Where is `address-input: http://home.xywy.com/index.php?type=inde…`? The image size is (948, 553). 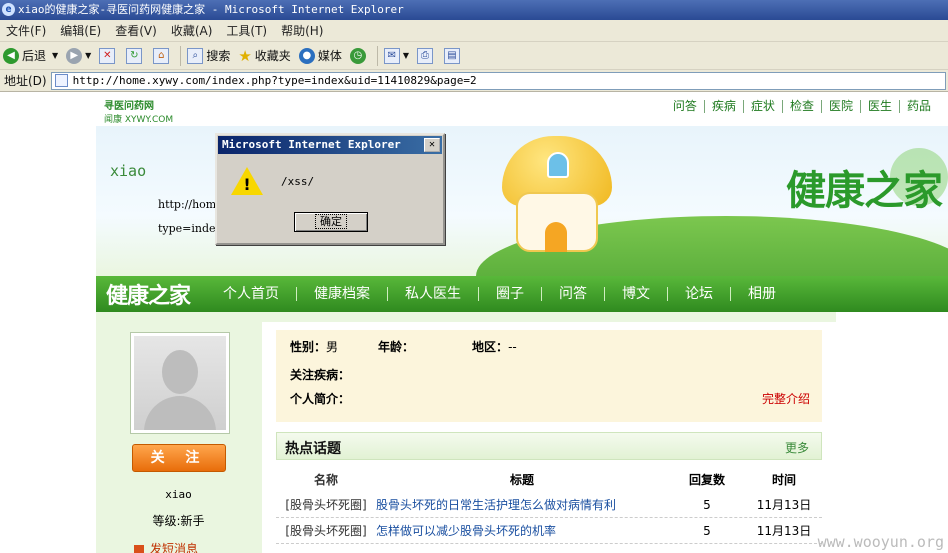
address-input: http://home.xywy.com/index.php?type=inde… is located at coordinates (498, 80).